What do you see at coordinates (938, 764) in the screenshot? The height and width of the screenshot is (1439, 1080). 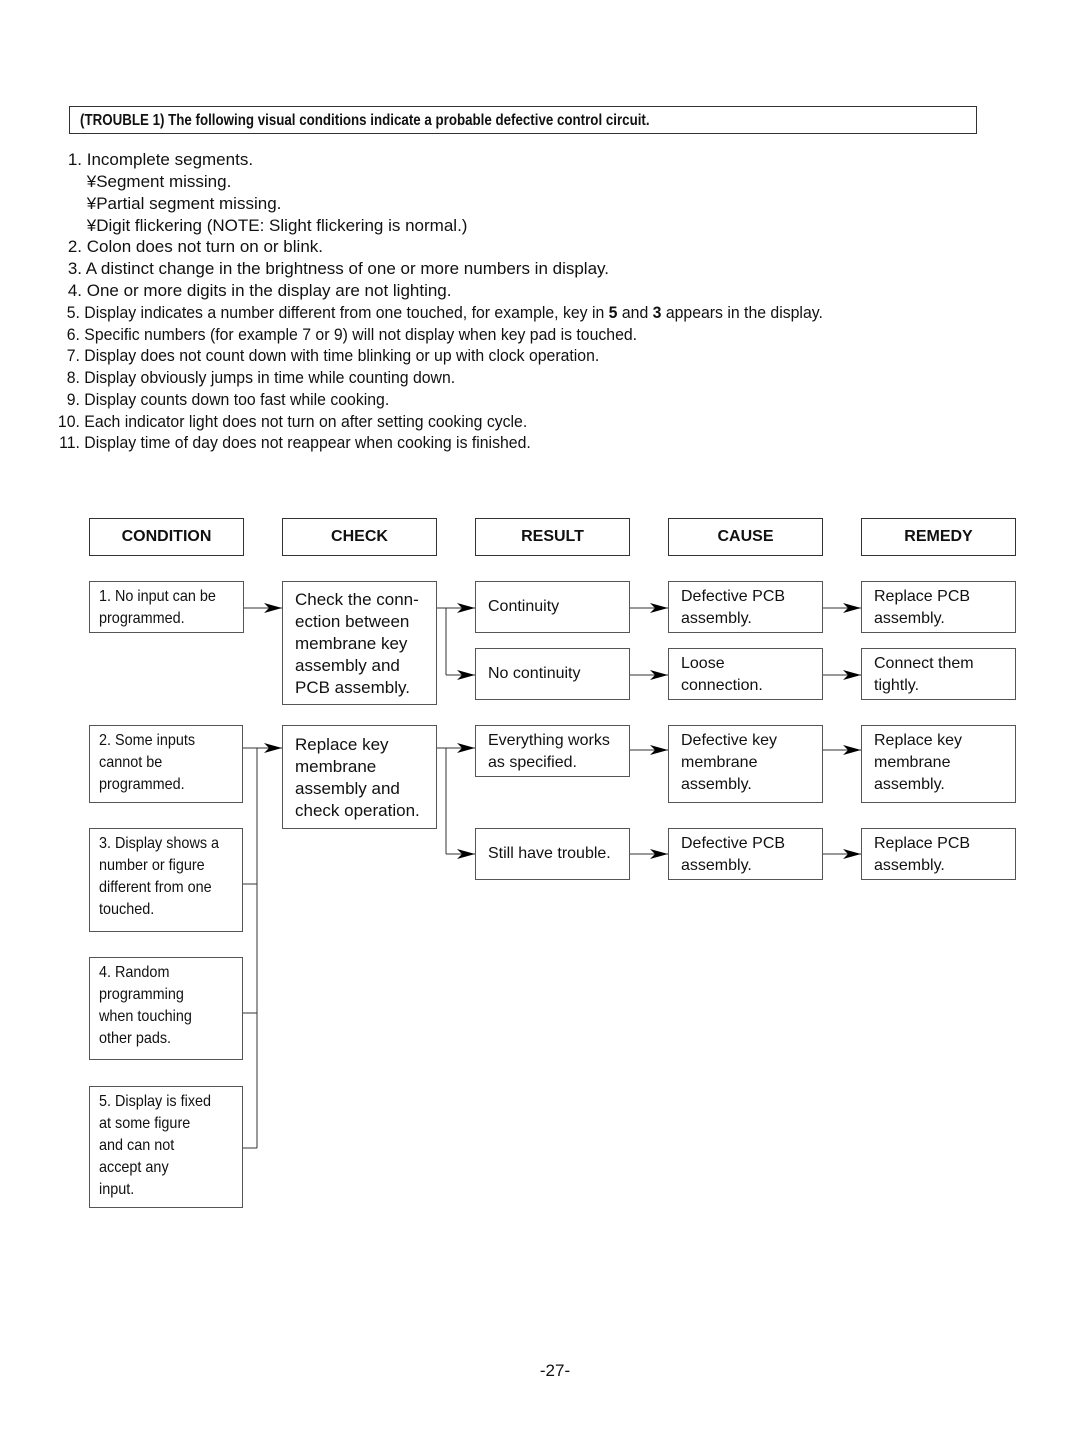 I see `remedy-box-3: Replace key membrane assembly.` at bounding box center [938, 764].